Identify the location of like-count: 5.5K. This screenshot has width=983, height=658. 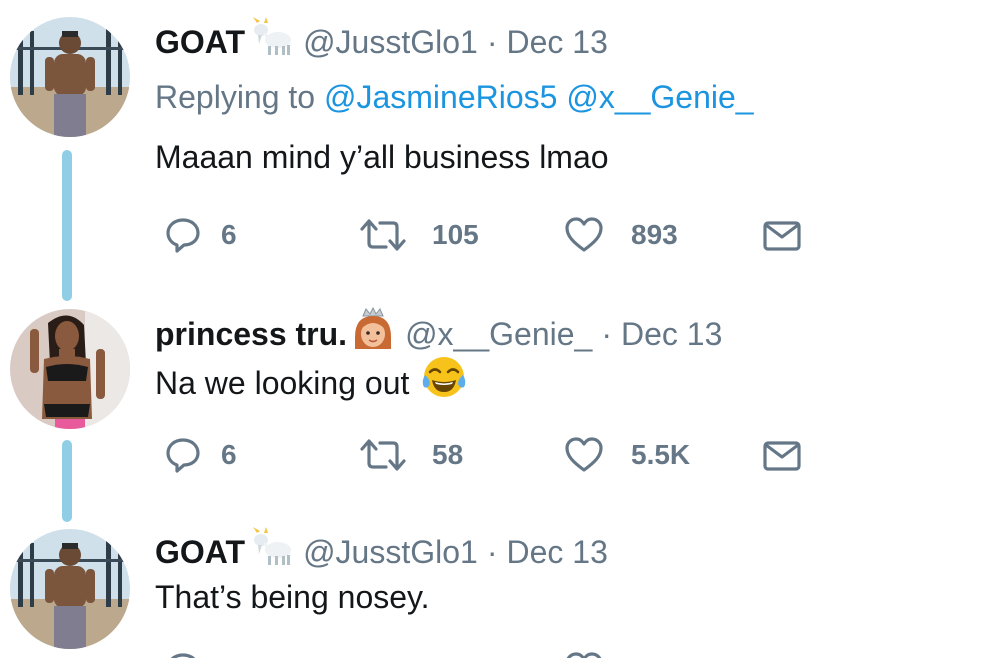
(661, 454).